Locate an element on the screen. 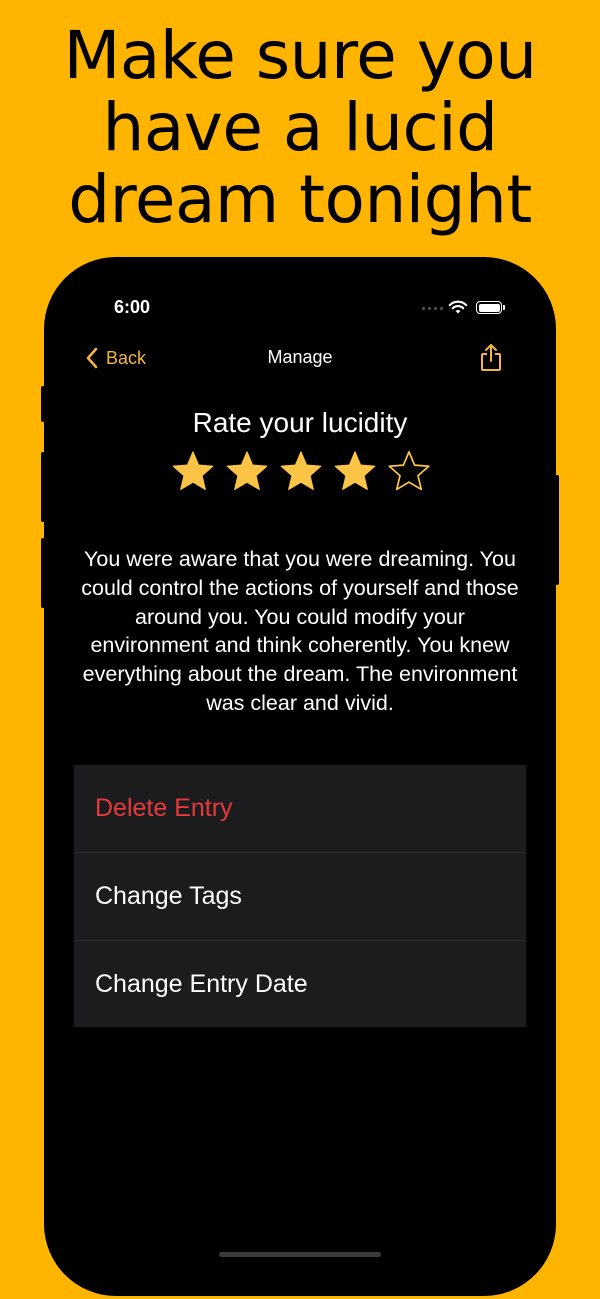  share-icon is located at coordinates (491, 358).